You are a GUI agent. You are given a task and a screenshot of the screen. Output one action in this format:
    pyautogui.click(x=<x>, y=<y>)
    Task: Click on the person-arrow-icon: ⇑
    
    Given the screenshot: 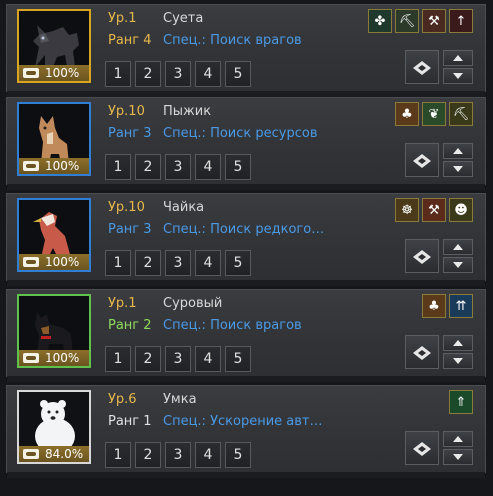 What is the action you would take?
    pyautogui.click(x=461, y=402)
    